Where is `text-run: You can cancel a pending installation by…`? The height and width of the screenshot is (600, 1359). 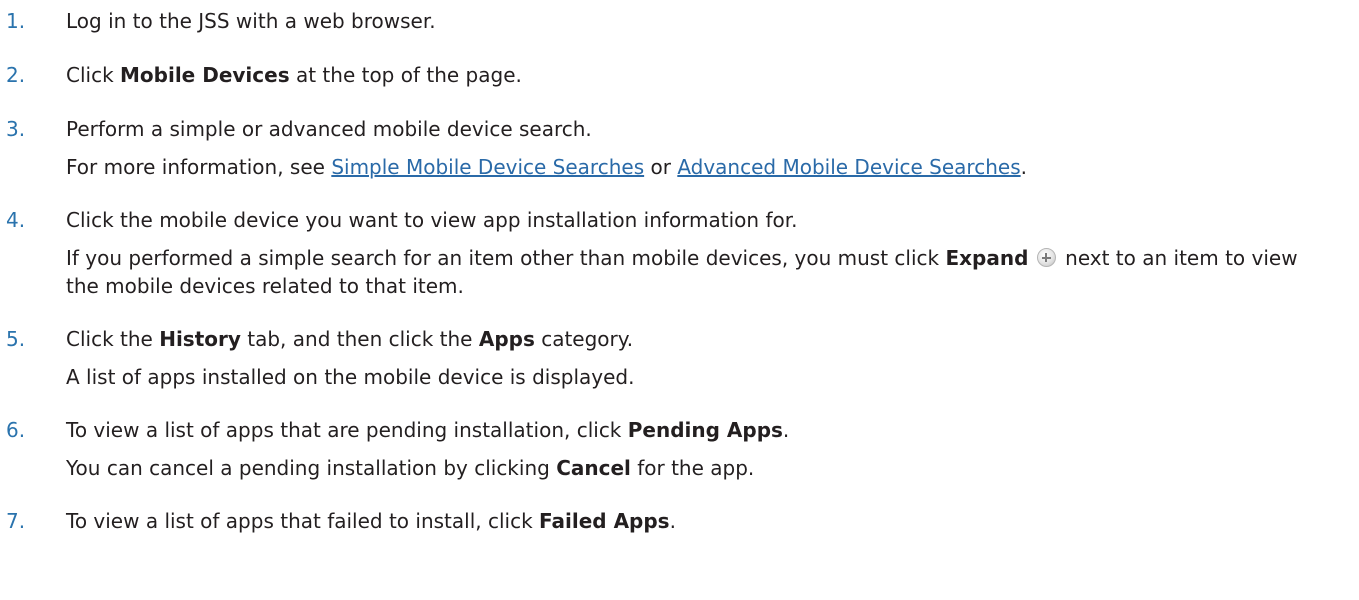 text-run: You can cancel a pending installation by… is located at coordinates (311, 468).